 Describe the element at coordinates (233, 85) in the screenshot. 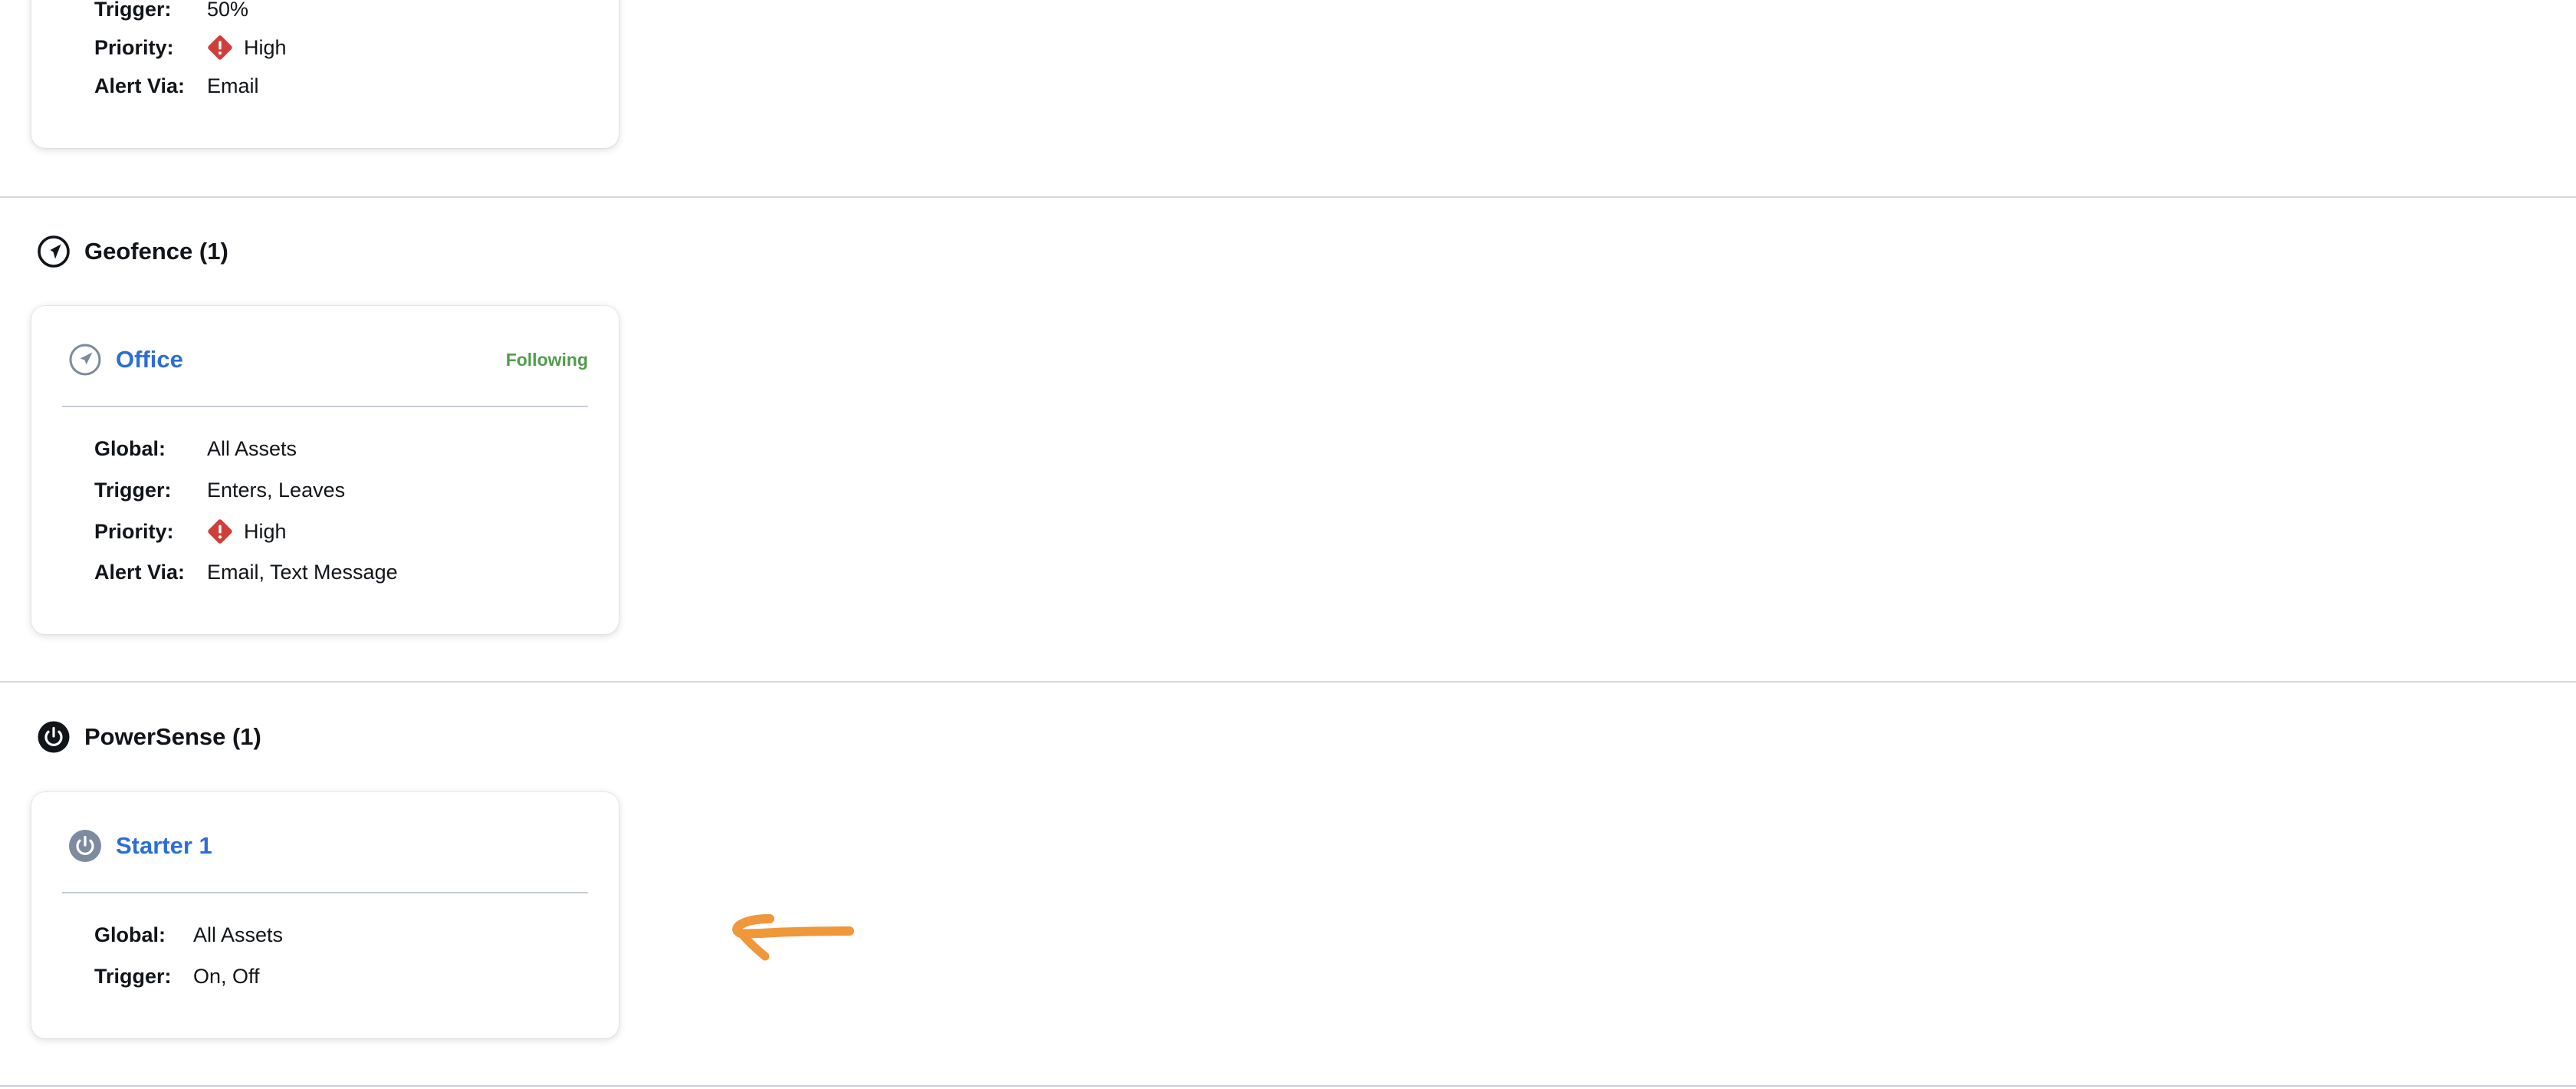

I see `row-value: Email` at that location.